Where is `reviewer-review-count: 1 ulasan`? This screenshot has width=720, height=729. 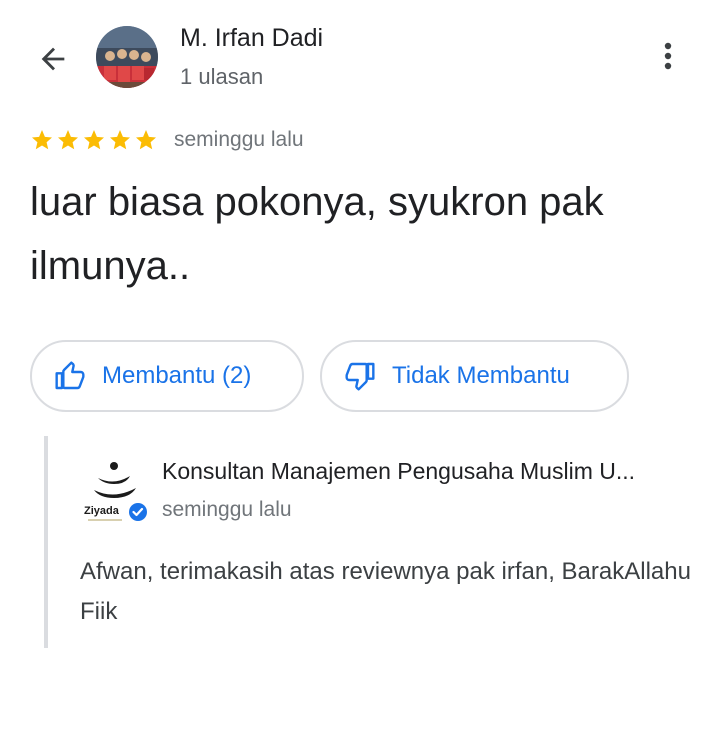 reviewer-review-count: 1 ulasan is located at coordinates (222, 76).